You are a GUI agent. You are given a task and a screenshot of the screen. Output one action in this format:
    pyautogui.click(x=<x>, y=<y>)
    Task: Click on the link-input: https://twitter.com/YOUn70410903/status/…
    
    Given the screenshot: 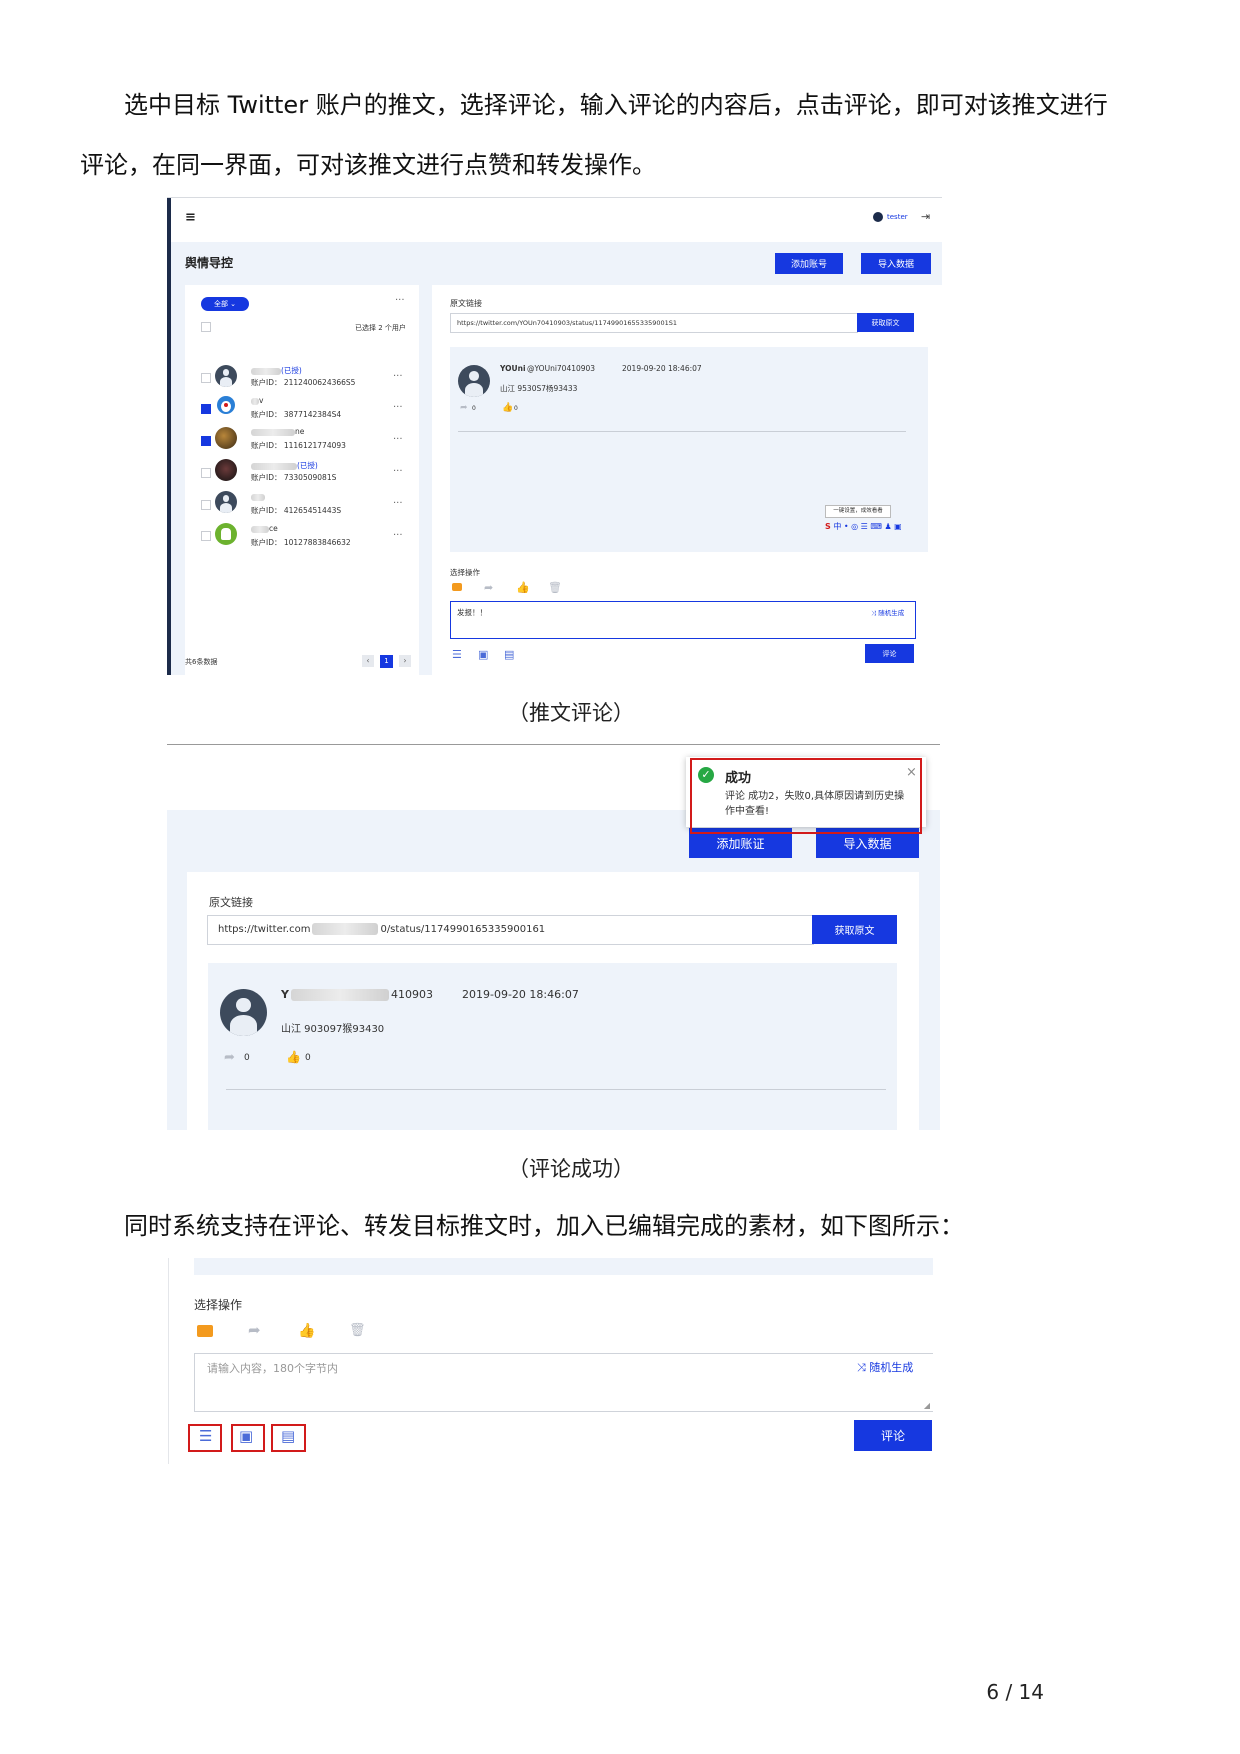 What is the action you would take?
    pyautogui.click(x=654, y=323)
    